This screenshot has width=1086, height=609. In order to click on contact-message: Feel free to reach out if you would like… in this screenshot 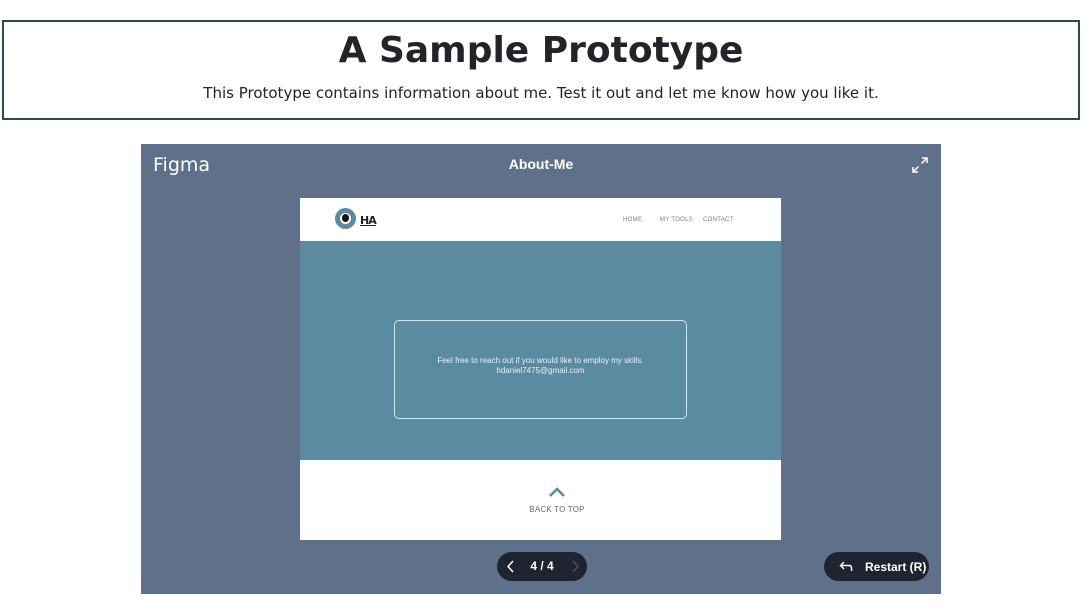, I will do `click(540, 360)`.